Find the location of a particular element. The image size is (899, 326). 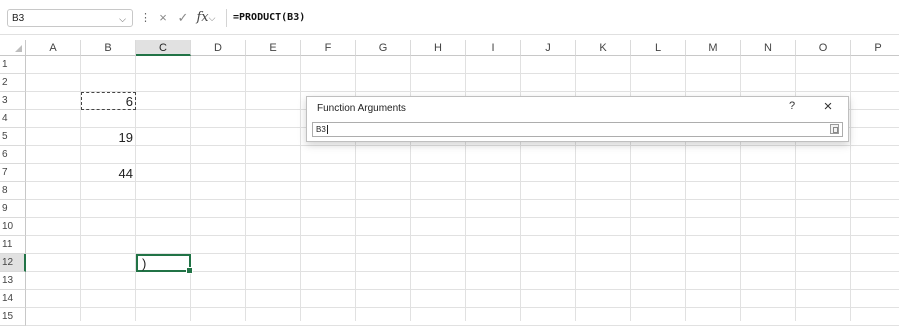

column-header-l: L is located at coordinates (658, 48).